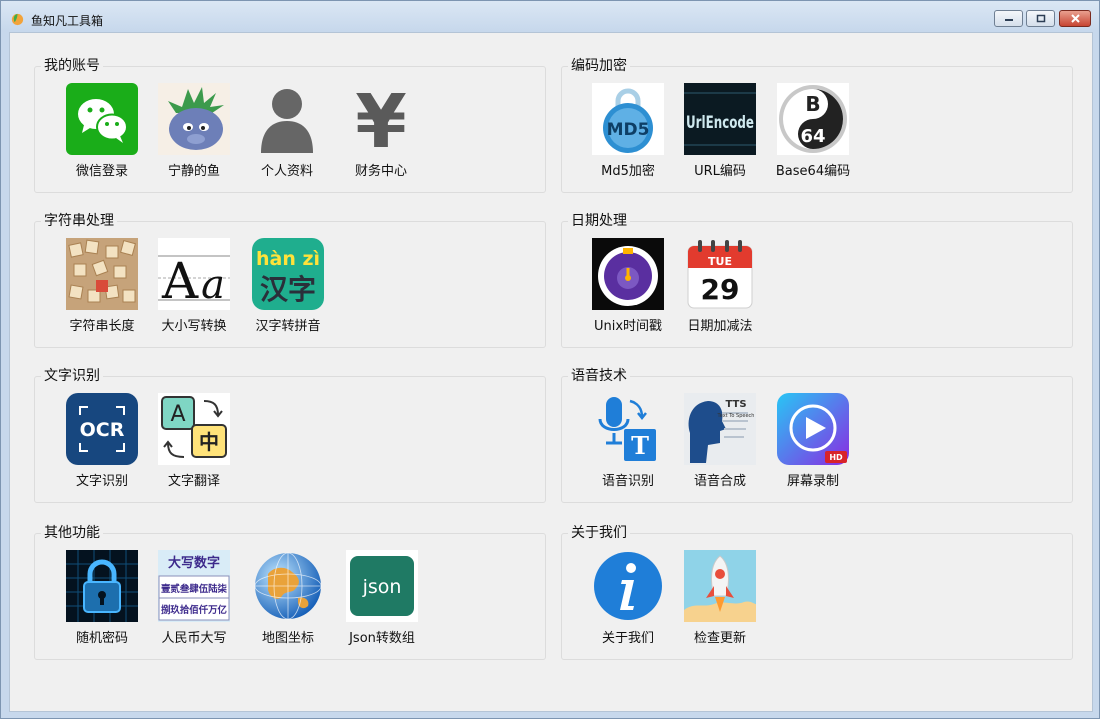 Image resolution: width=1100 pixels, height=719 pixels. What do you see at coordinates (628, 586) in the screenshot?
I see `info-icon` at bounding box center [628, 586].